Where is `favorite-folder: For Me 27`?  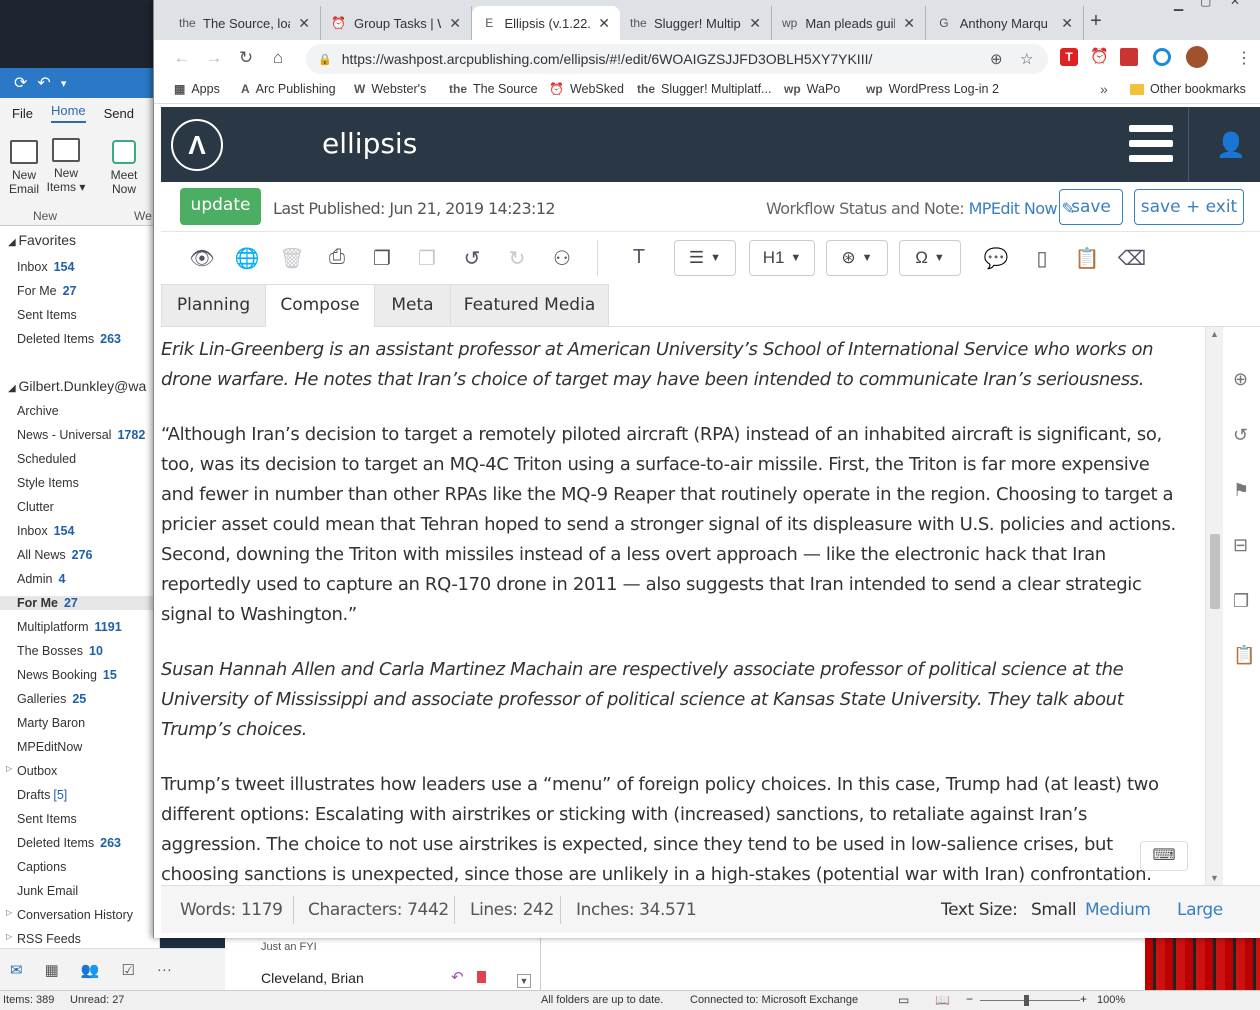
favorite-folder: For Me 27 is located at coordinates (47, 291).